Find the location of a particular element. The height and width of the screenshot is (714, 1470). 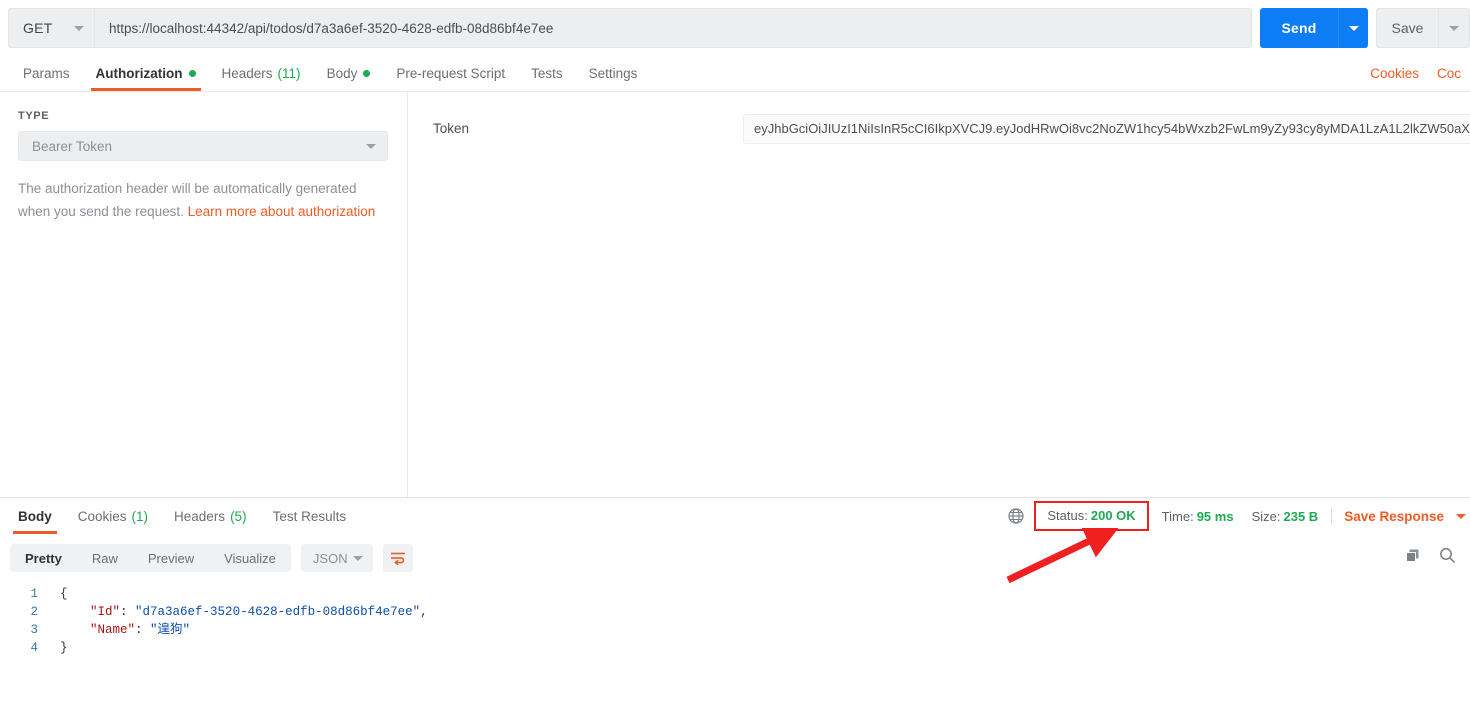

language-value: JSON is located at coordinates (330, 558).